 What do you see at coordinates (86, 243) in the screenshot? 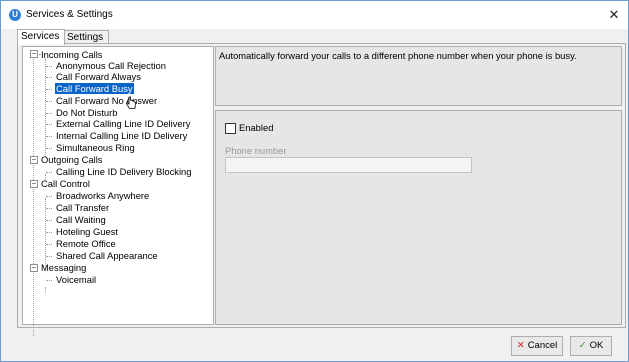
I see `tree-item-remote-office: Remote Office` at bounding box center [86, 243].